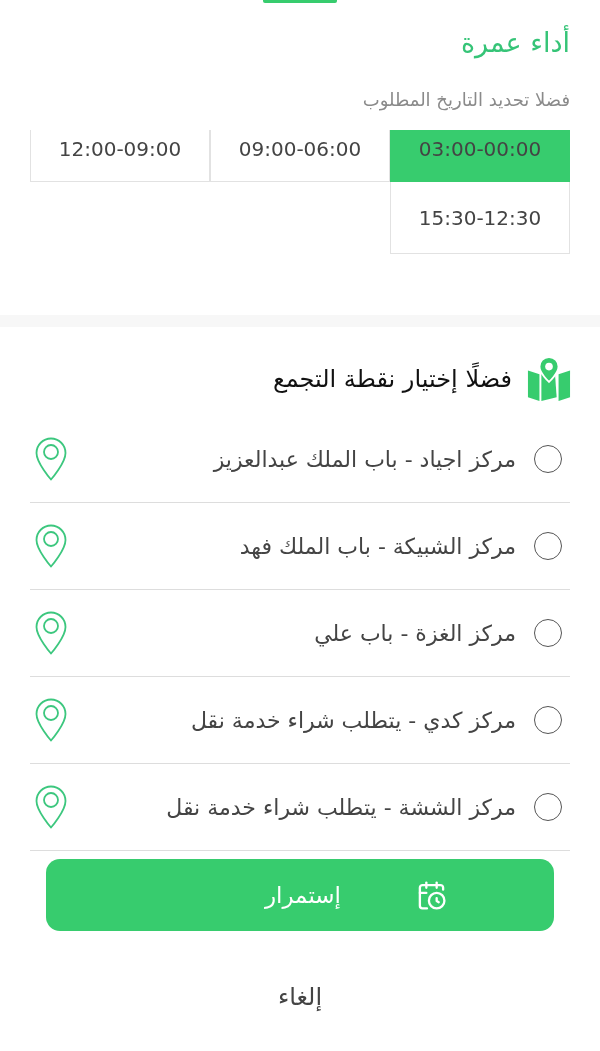 This screenshot has width=600, height=1051. What do you see at coordinates (415, 634) in the screenshot?
I see `option-label: مركز الغزة - باب علي` at bounding box center [415, 634].